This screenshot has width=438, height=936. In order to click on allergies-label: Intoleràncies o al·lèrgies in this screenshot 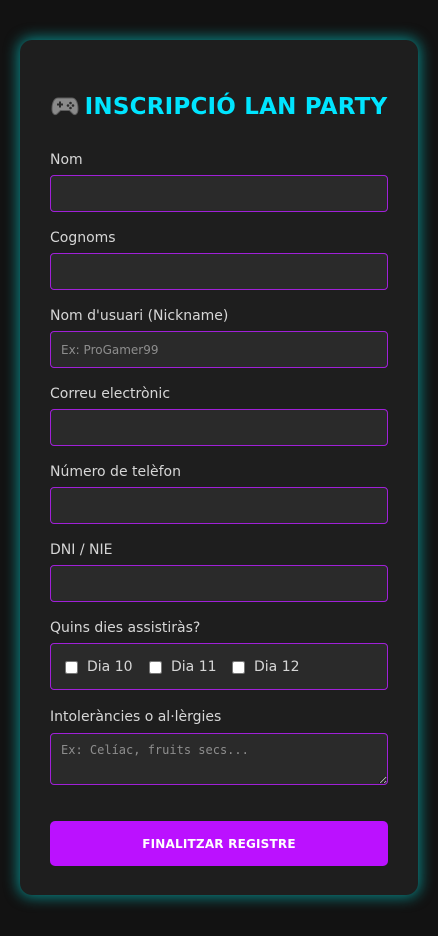, I will do `click(136, 717)`.